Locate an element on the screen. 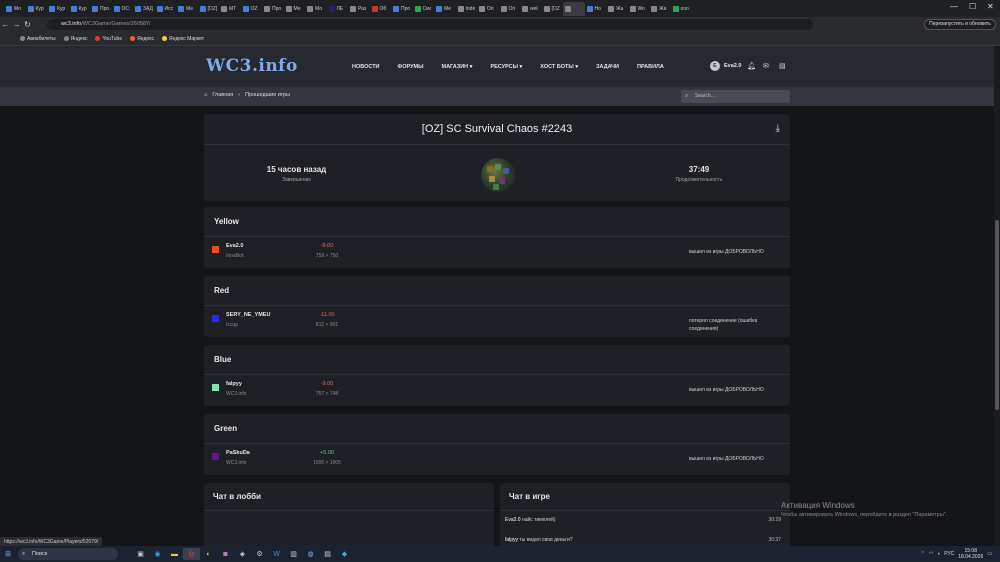 The image size is (1000, 562). taskbar-search: ⌕ Поиск is located at coordinates (68, 554).